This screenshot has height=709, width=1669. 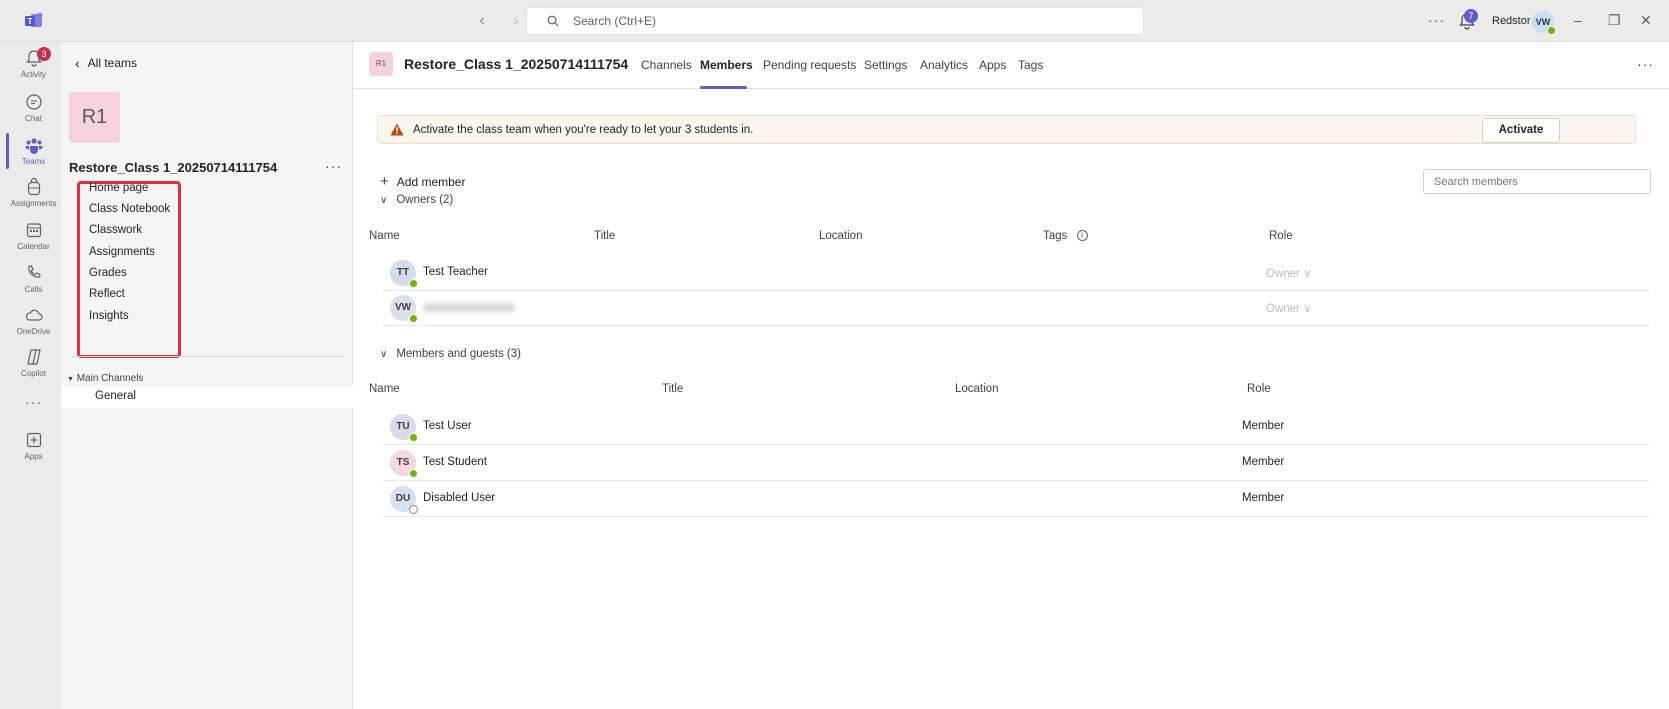 What do you see at coordinates (944, 65) in the screenshot?
I see `tab-analytics: Analytics` at bounding box center [944, 65].